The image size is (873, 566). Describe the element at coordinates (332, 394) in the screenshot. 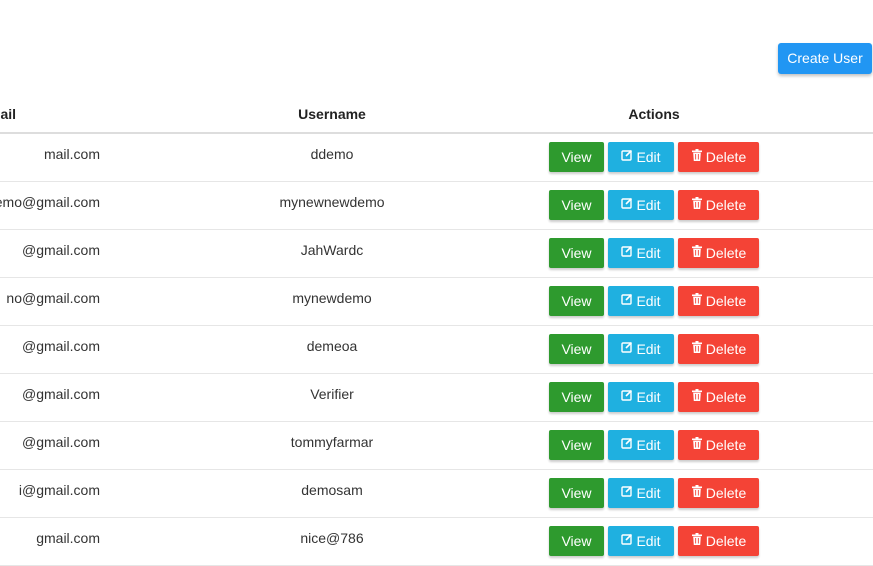

I see `username-cell: Verifier` at that location.